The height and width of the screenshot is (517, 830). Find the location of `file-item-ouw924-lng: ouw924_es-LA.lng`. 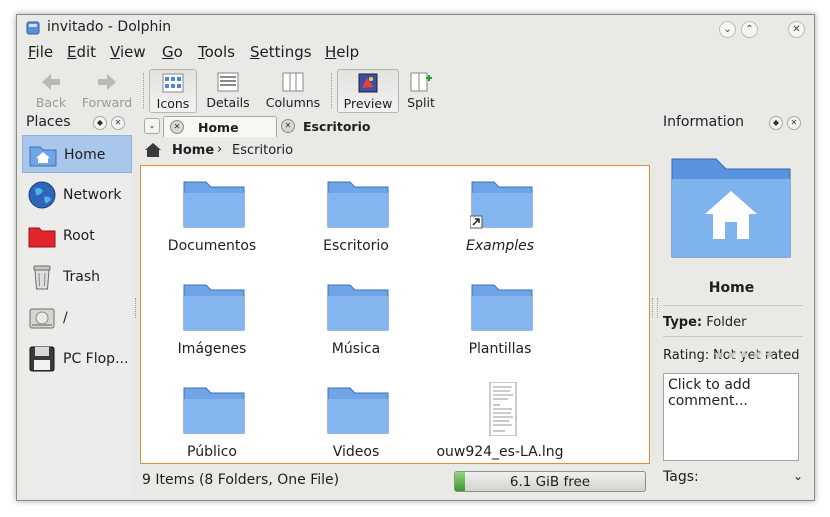

file-item-ouw924-lng: ouw924_es-LA.lng is located at coordinates (500, 425).